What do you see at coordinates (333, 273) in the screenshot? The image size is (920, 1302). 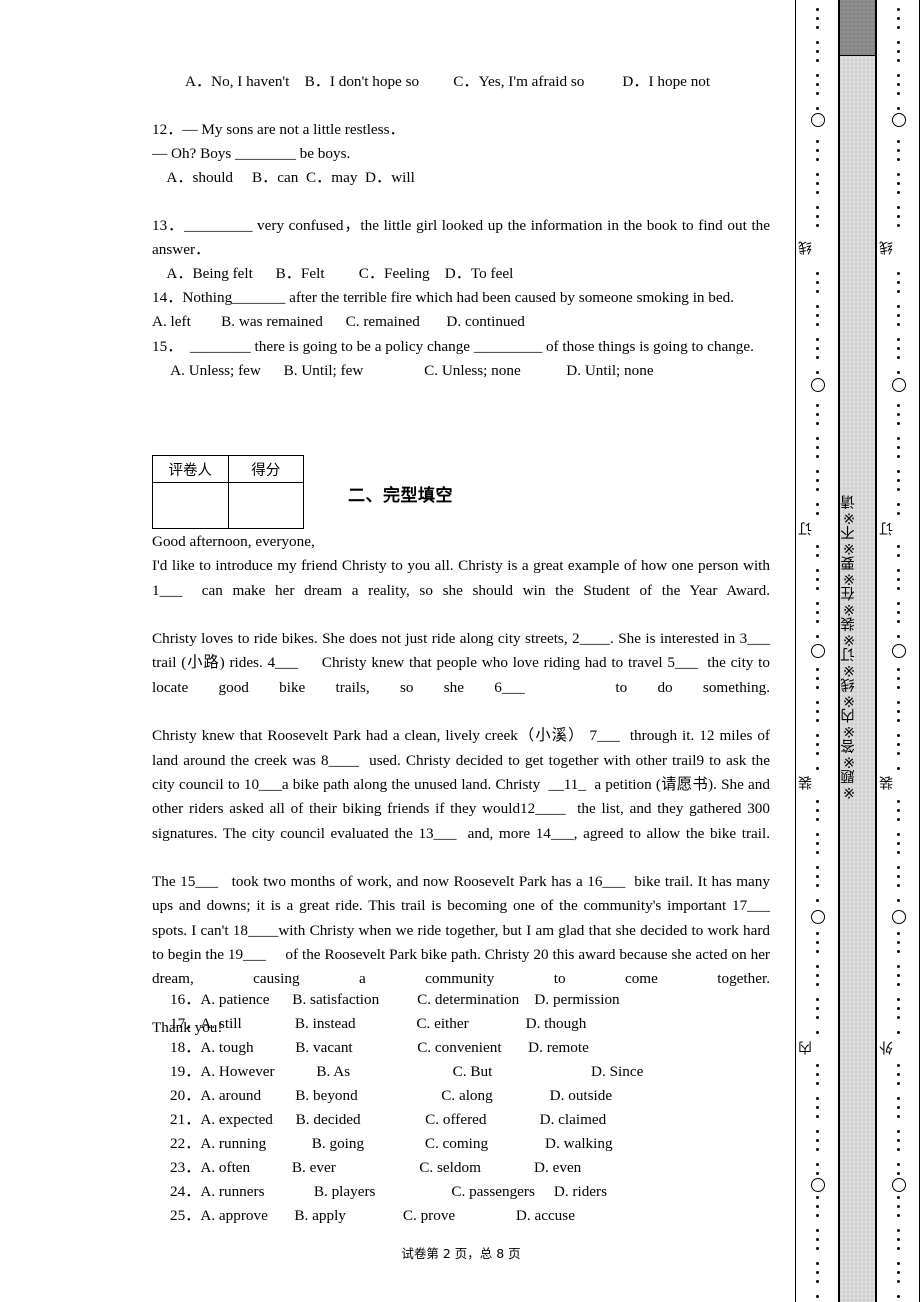 I see `question-13-options: A．Being felt B．Felt C．Feeling D．To feel` at bounding box center [333, 273].